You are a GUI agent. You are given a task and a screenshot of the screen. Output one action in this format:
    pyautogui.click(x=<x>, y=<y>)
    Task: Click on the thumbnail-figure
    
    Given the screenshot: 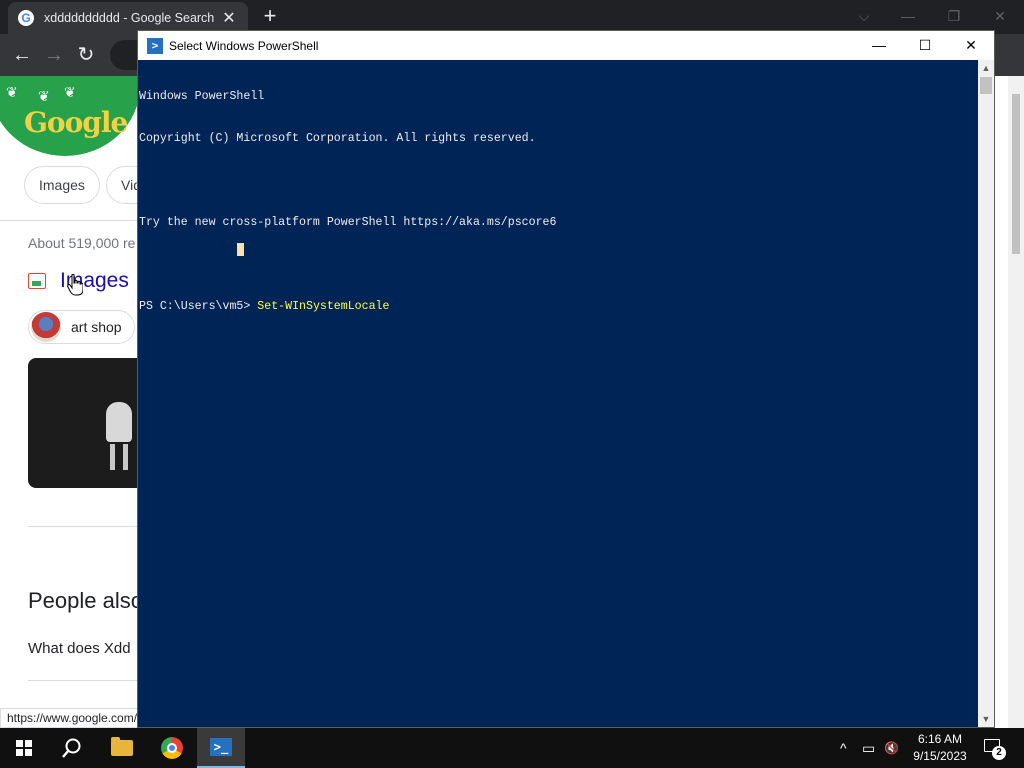 What is the action you would take?
    pyautogui.click(x=119, y=422)
    